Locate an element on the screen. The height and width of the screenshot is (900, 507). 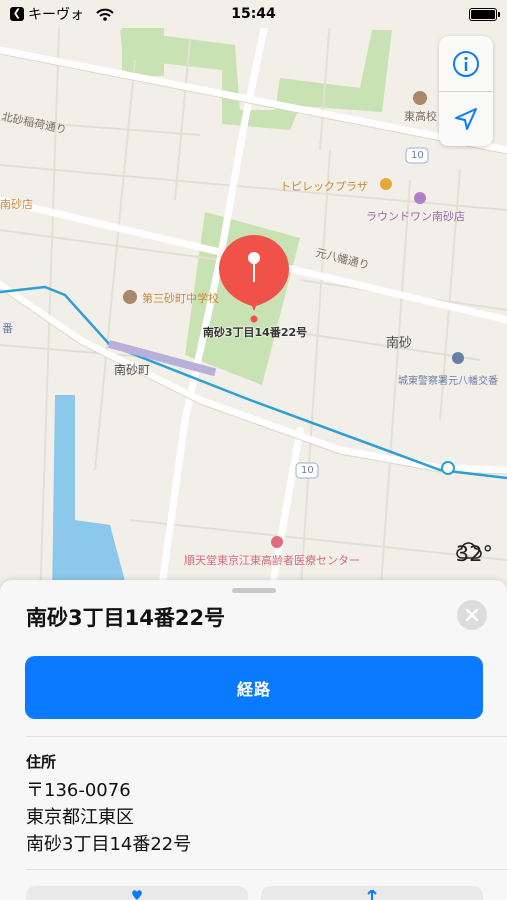
place-title: 南砂3丁目14番22号 is located at coordinates (126, 618).